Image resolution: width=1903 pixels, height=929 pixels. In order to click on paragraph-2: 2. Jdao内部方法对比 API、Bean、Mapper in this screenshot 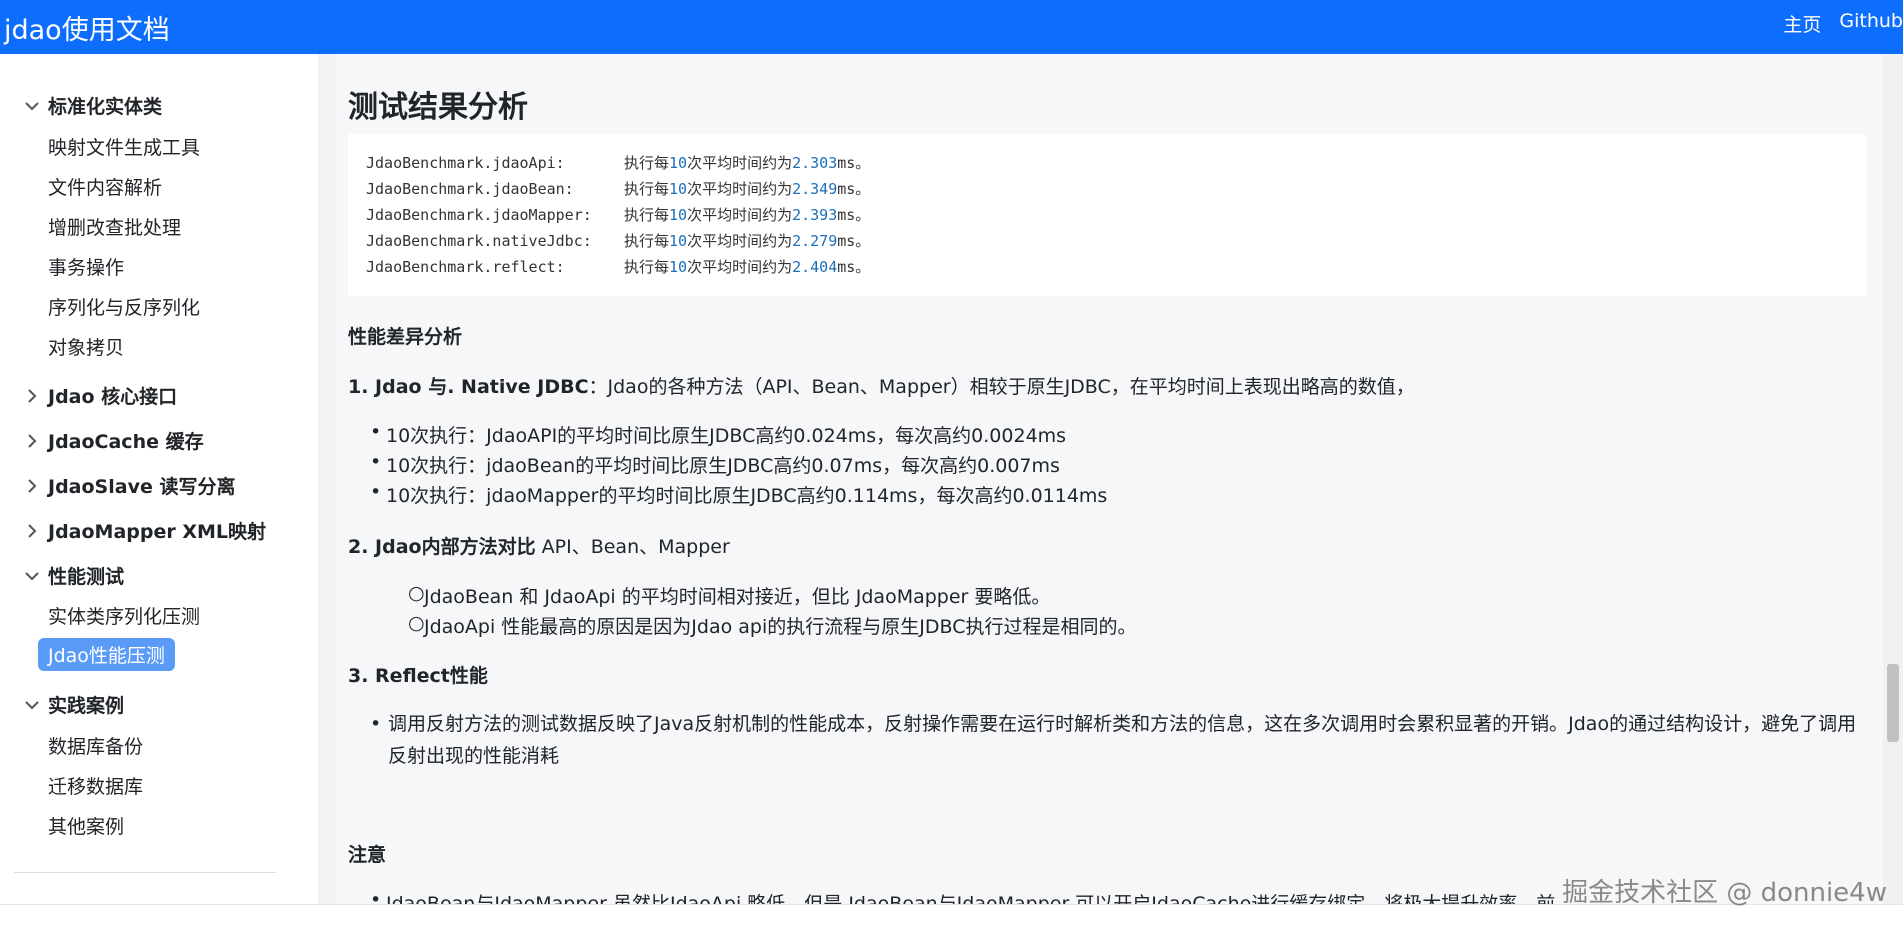, I will do `click(539, 547)`.